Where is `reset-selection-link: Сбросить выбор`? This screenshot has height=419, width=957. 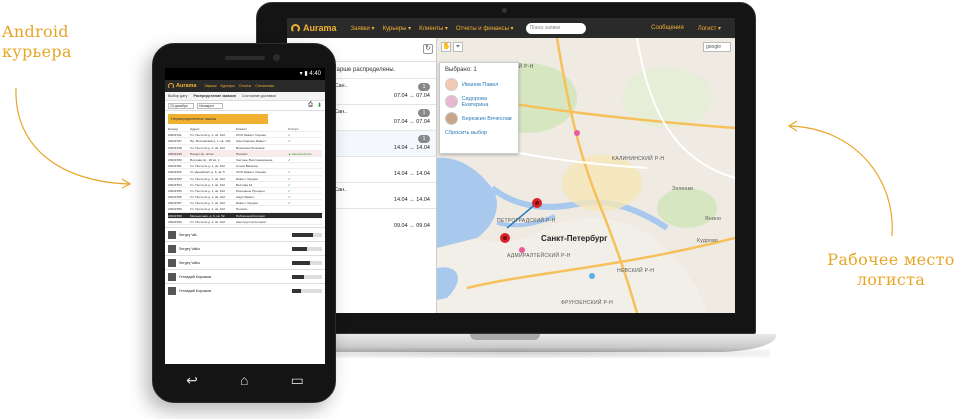 reset-selection-link: Сбросить выбор is located at coordinates (479, 133).